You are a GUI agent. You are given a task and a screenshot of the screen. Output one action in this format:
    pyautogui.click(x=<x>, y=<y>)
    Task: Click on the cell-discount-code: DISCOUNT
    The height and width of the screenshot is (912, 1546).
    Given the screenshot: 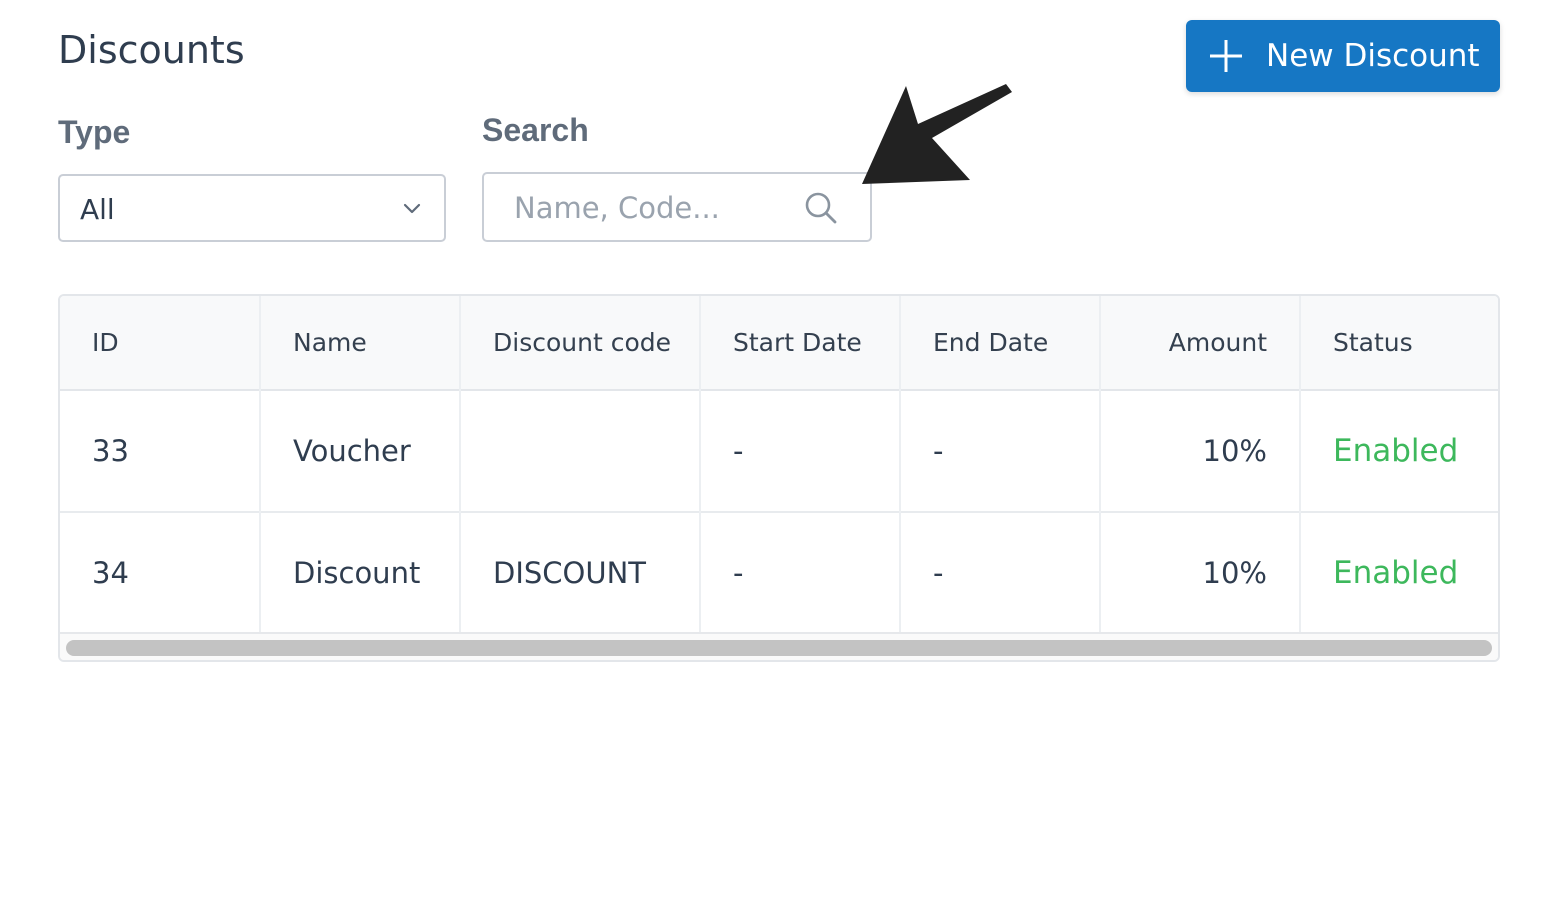 What is the action you would take?
    pyautogui.click(x=580, y=573)
    